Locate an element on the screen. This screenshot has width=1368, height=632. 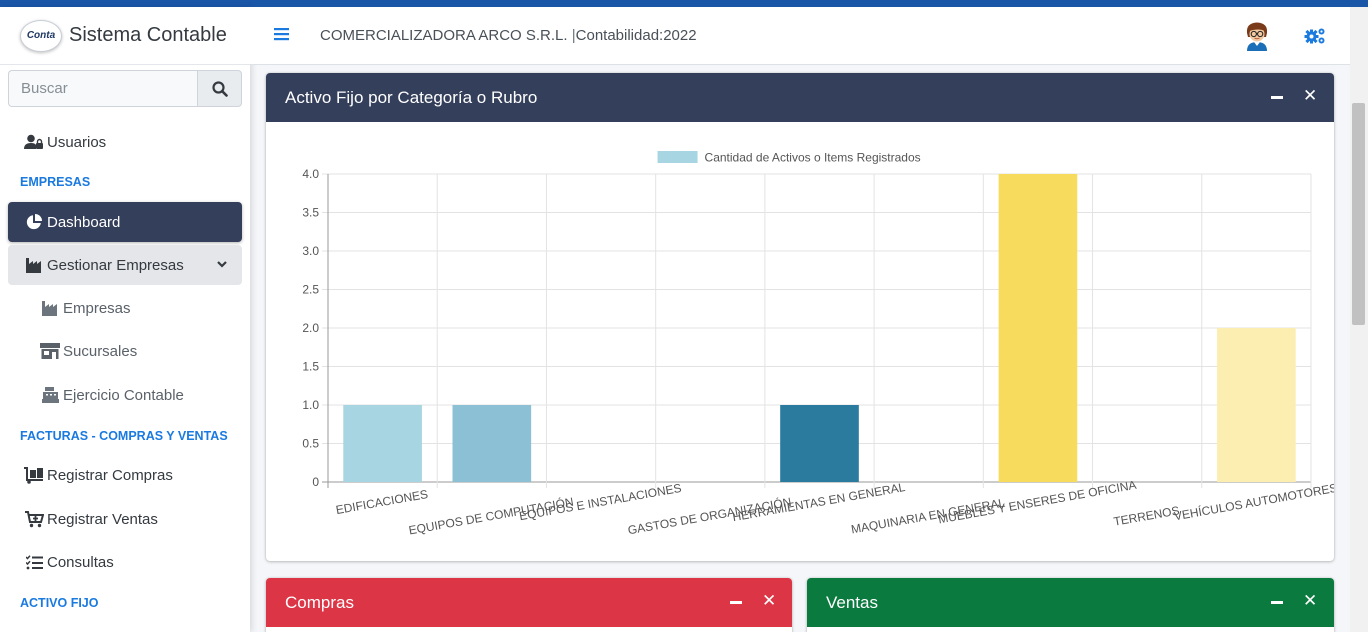
section-header-facturas: FACTURAS - COMPRAS Y VENTAS is located at coordinates (124, 436).